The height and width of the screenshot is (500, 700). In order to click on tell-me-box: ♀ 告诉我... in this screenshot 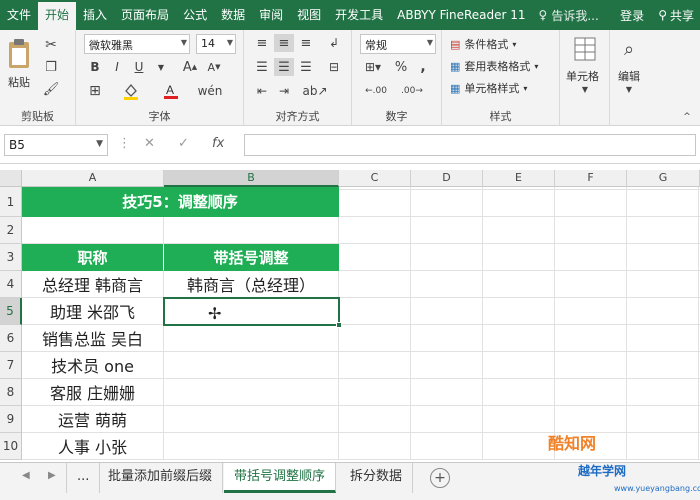, I will do `click(569, 15)`.